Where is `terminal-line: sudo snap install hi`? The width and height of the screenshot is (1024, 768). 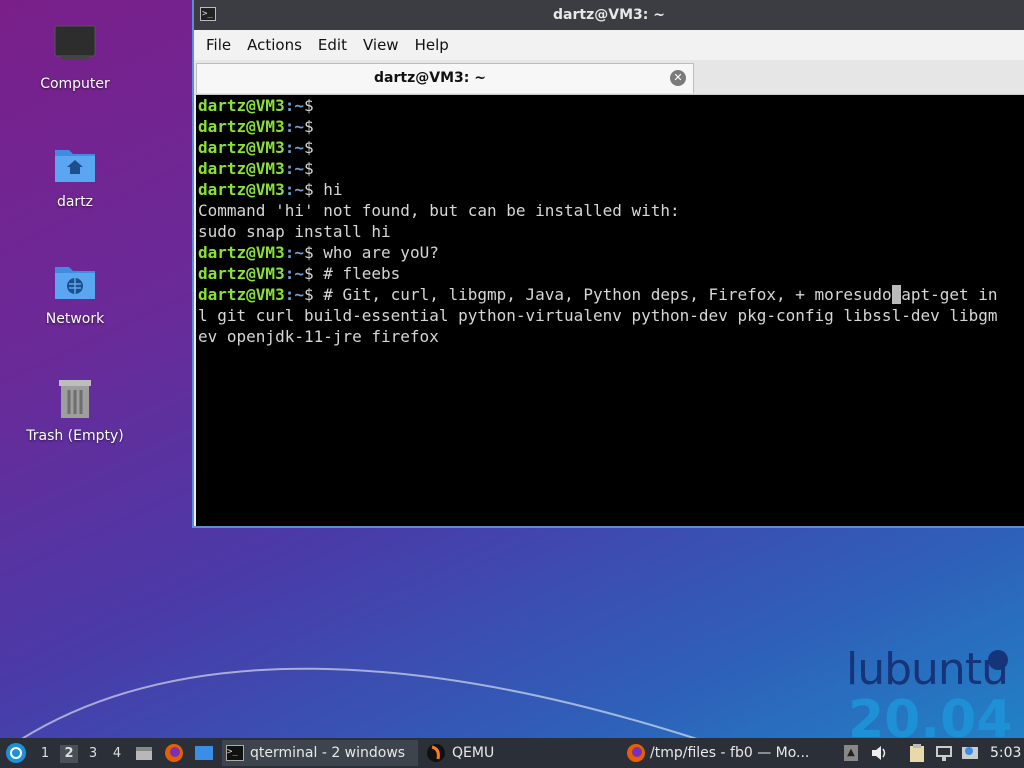 terminal-line: sudo snap install hi is located at coordinates (610, 231).